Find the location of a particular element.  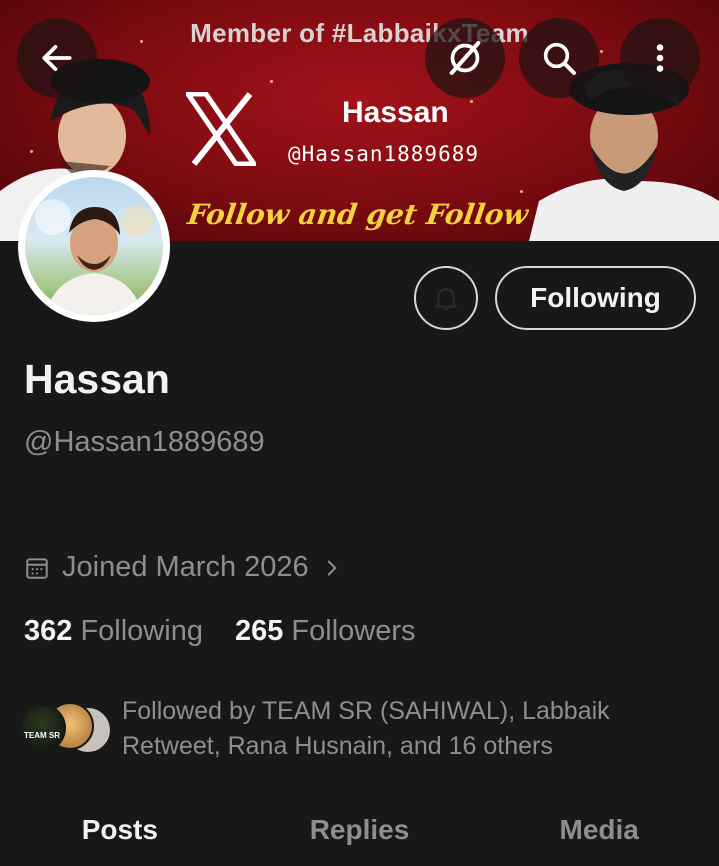

joined-date-text: Joined March 2026 is located at coordinates (185, 567).